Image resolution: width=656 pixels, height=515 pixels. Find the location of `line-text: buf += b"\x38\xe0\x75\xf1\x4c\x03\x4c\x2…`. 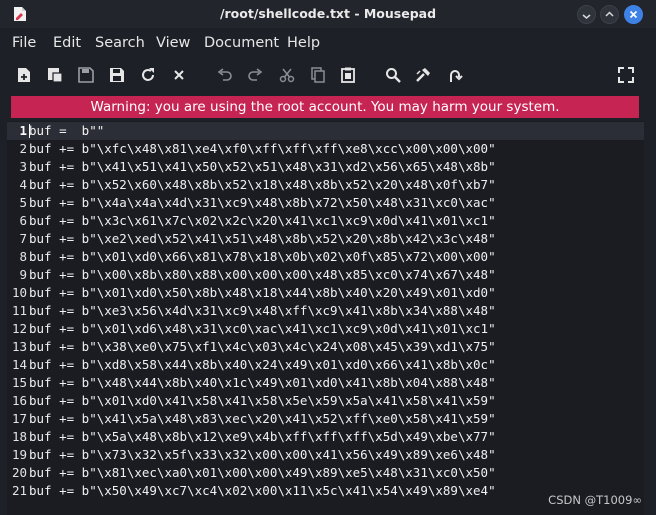

line-text: buf += b"\x38\xe0\x75\xf1\x4c\x03\x4c\x2… is located at coordinates (262, 347).